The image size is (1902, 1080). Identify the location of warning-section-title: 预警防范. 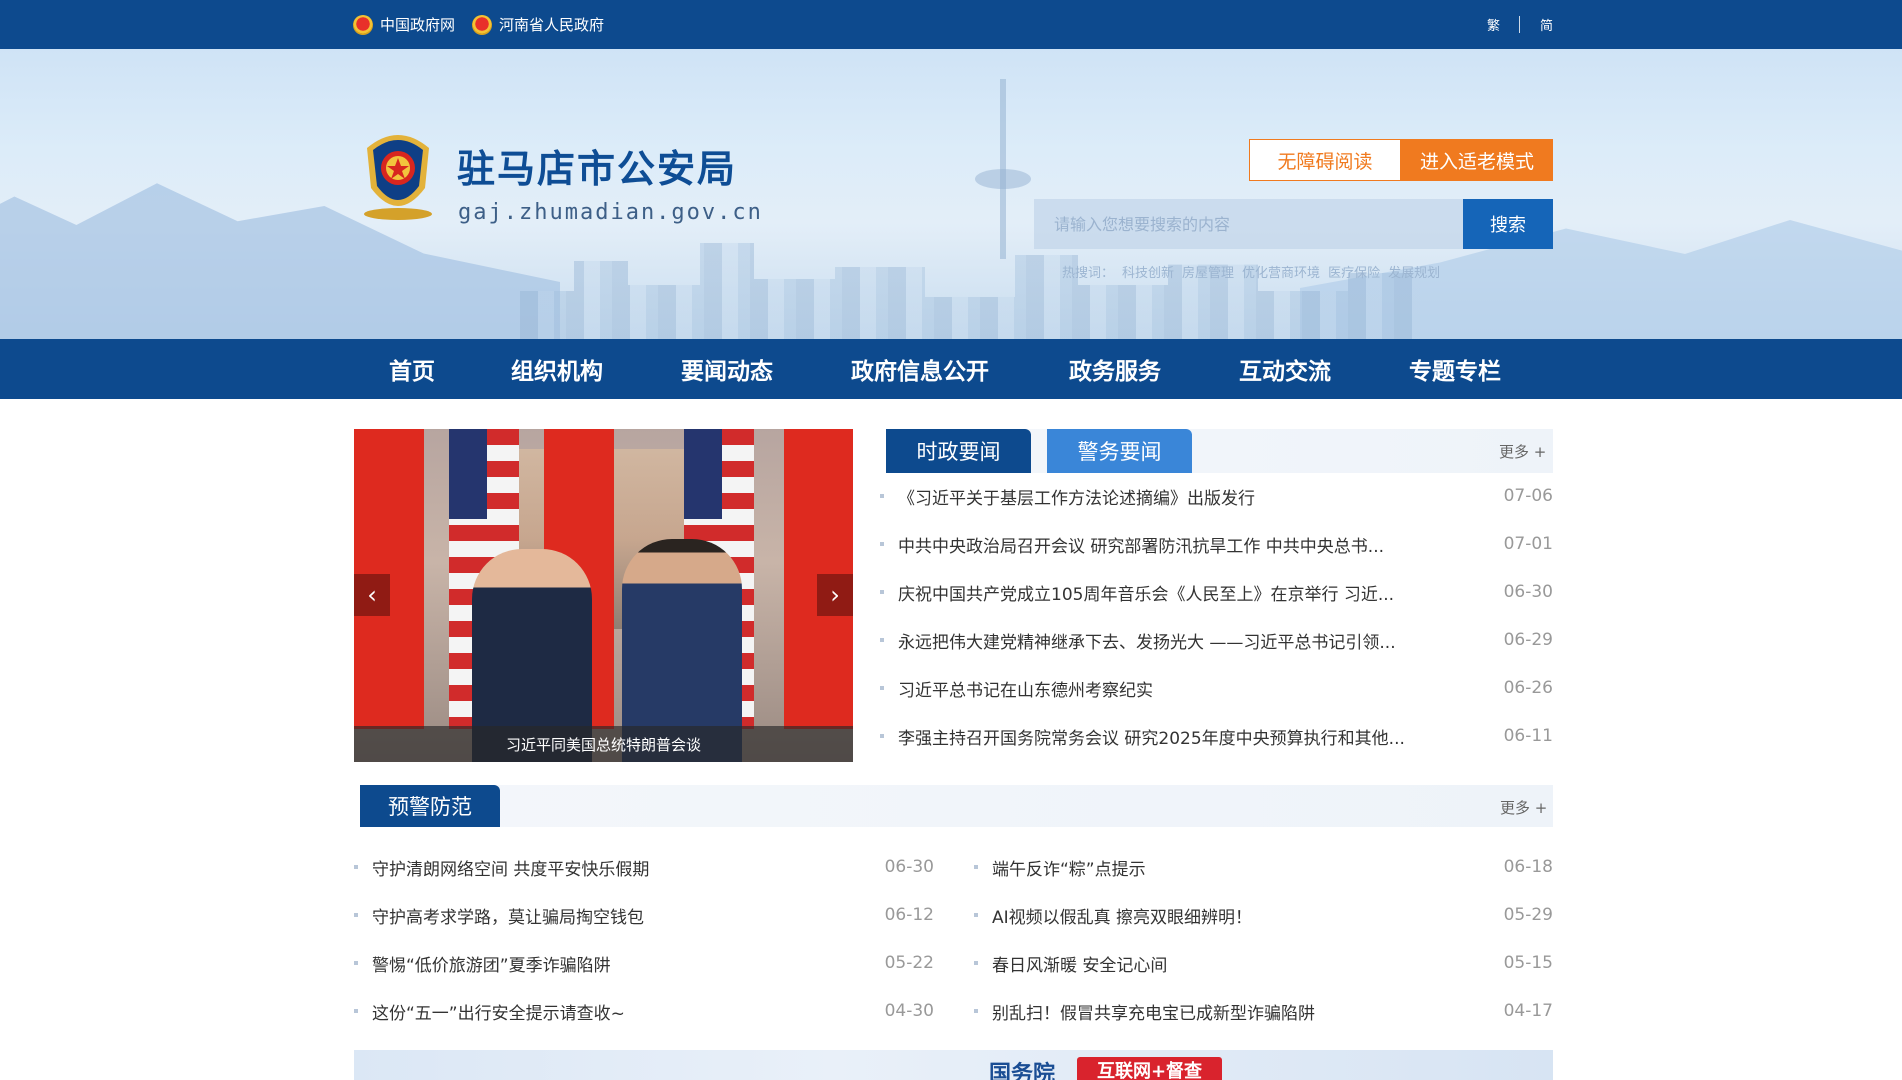
(430, 806).